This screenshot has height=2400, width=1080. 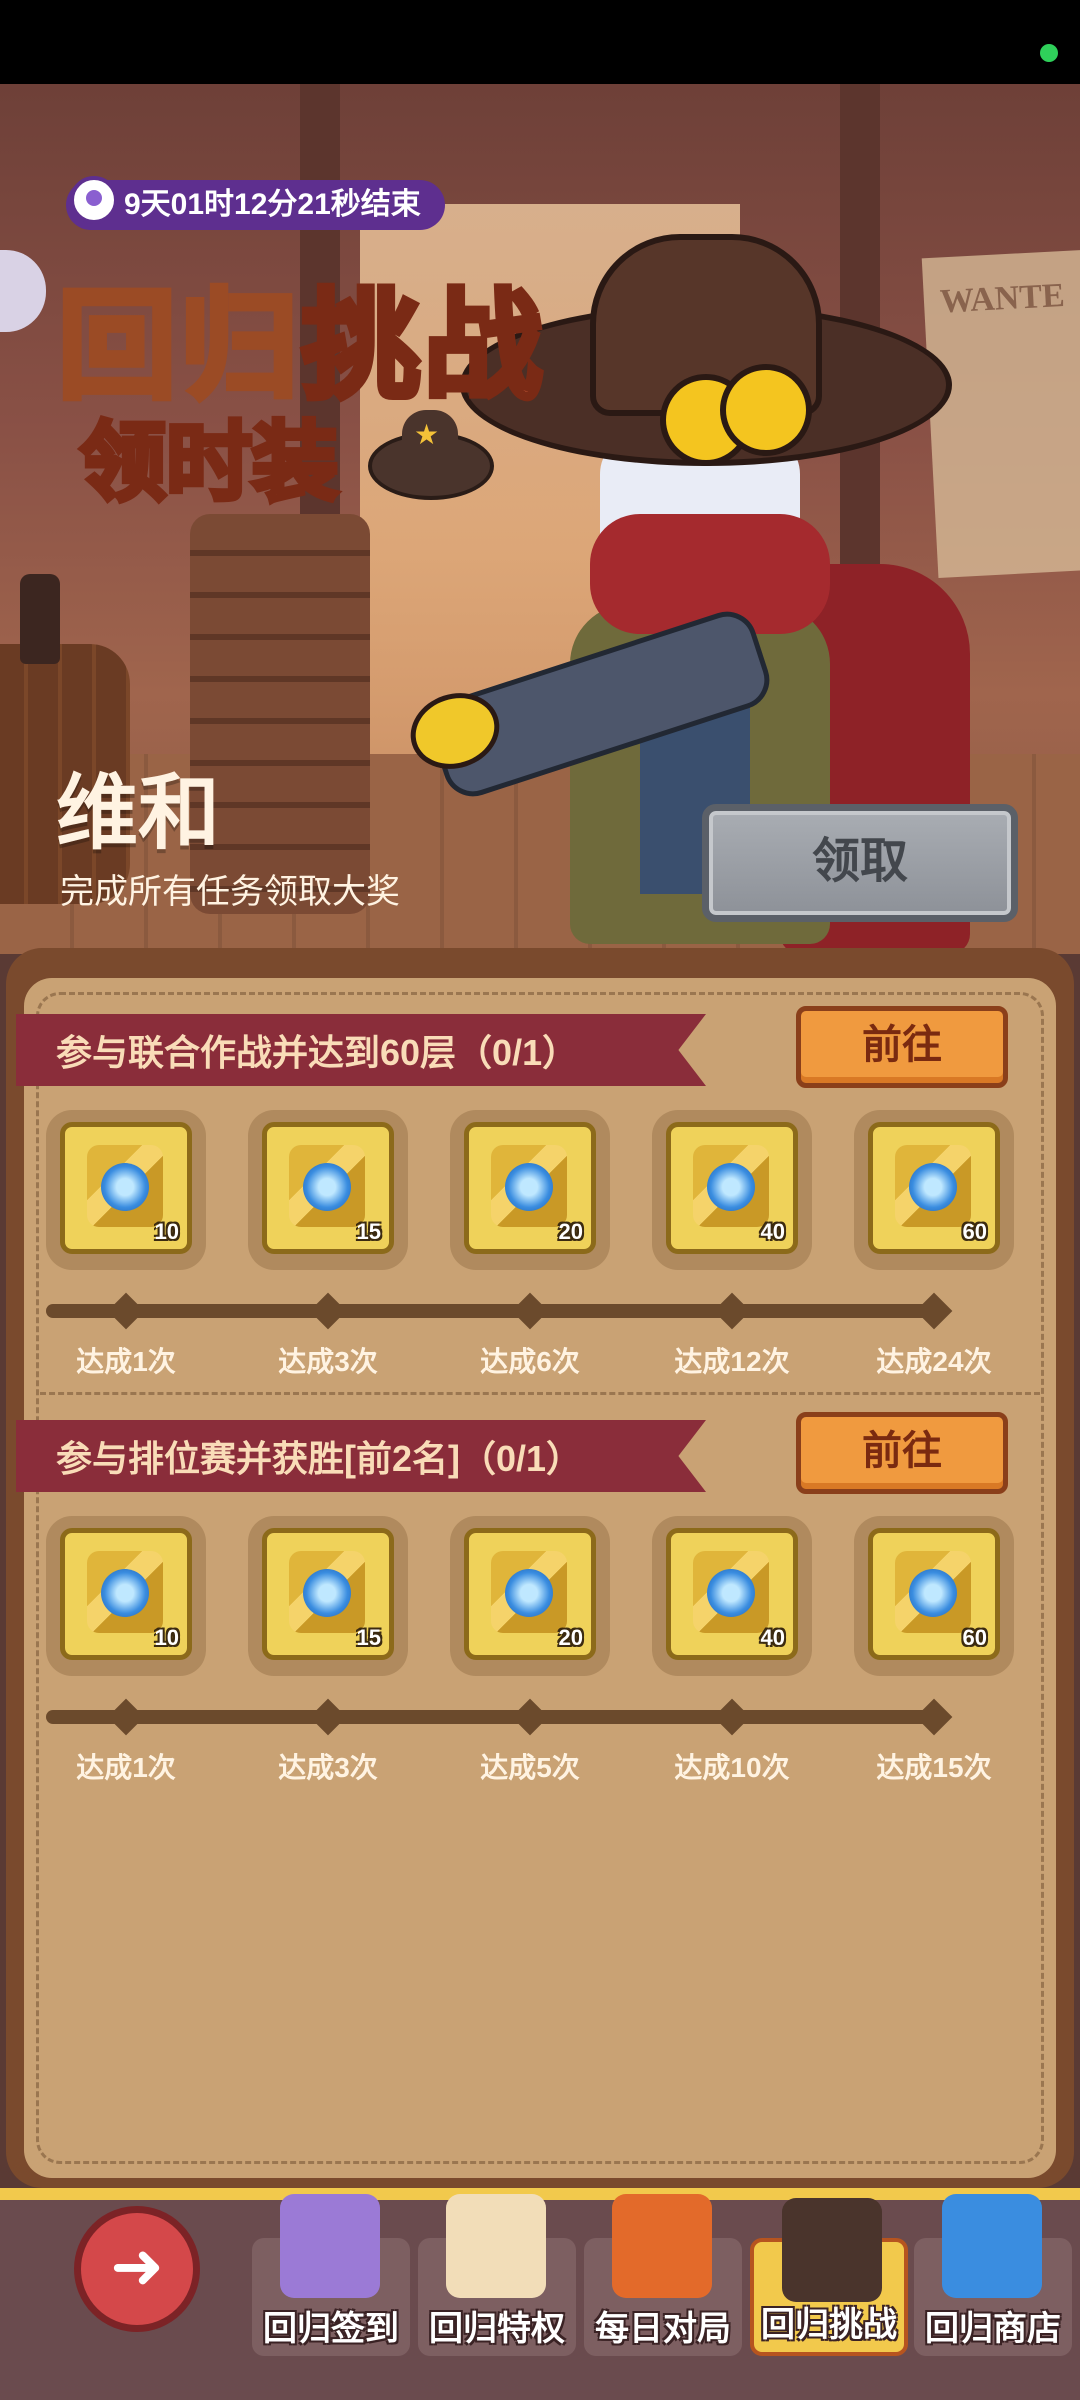 What do you see at coordinates (209, 463) in the screenshot?
I see `event-subtitle: 领时装` at bounding box center [209, 463].